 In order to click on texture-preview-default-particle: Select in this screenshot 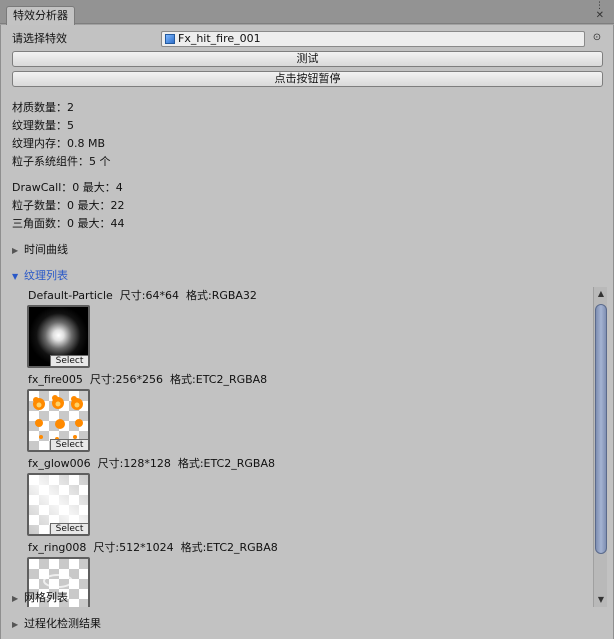, I will do `click(58, 336)`.